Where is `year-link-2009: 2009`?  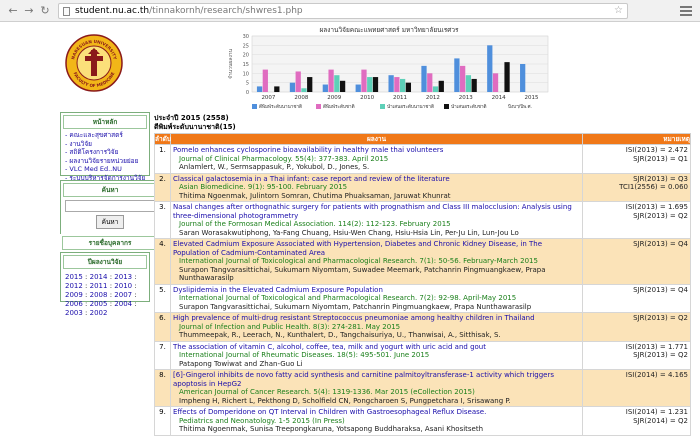 year-link-2009: 2009 is located at coordinates (74, 295).